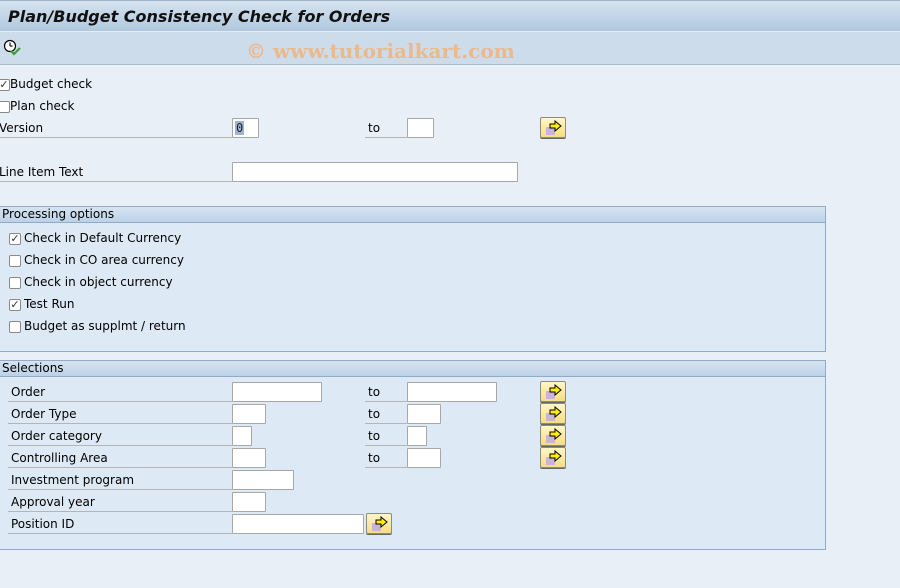  Describe the element at coordinates (380, 51) in the screenshot. I see `watermark: © www.tutorialkart.com` at that location.